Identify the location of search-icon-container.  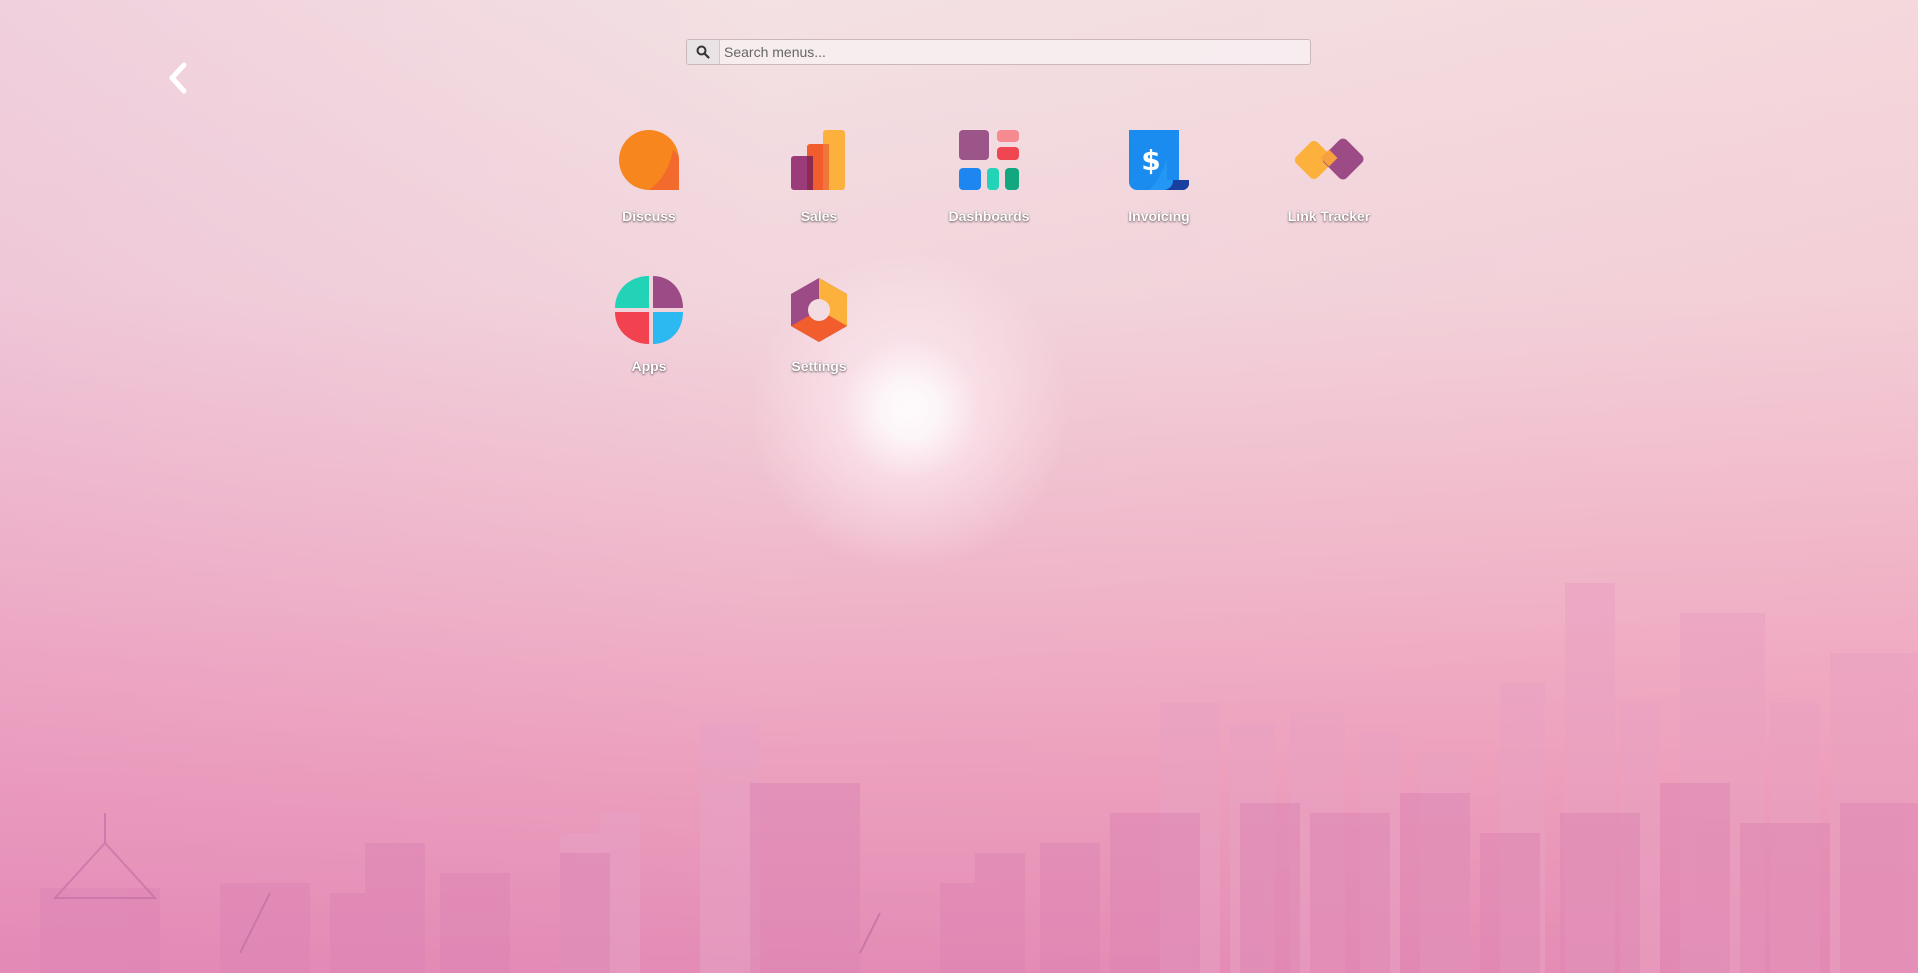
(703, 52).